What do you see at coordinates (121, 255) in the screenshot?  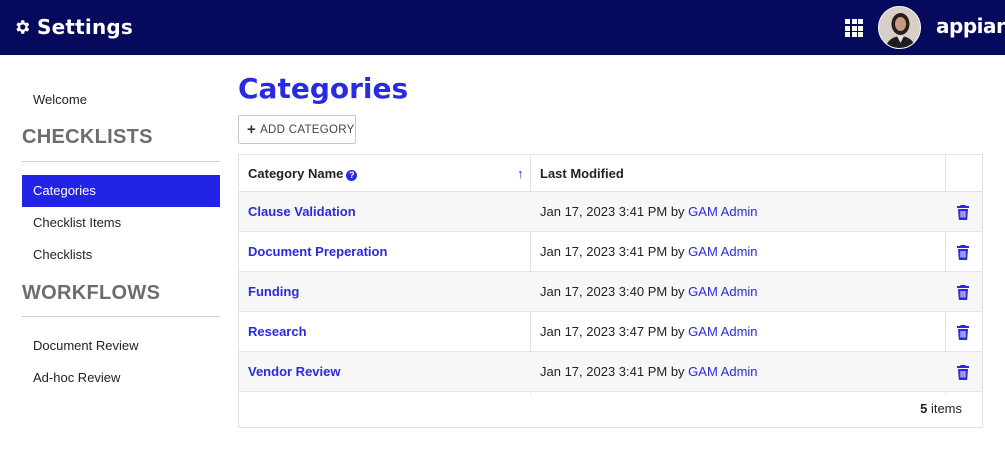 I see `sidebar-item-checklists: Checklists` at bounding box center [121, 255].